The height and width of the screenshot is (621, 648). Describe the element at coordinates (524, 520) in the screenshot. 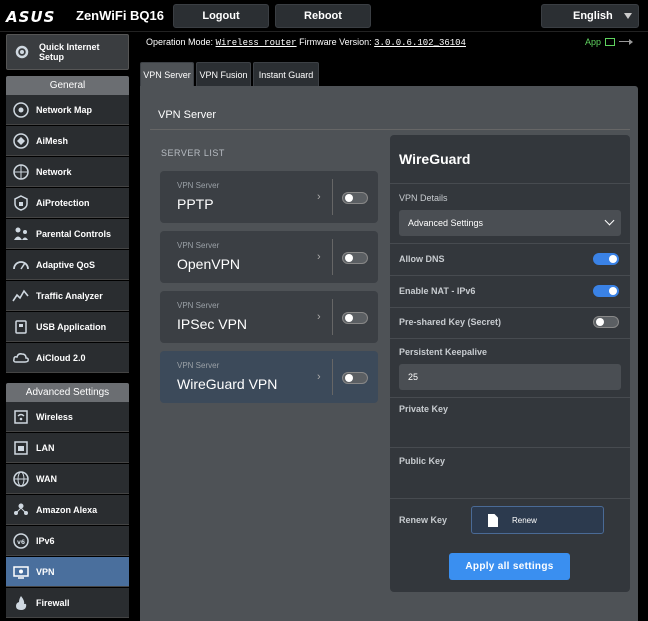

I see `renew-button-label: Renew` at that location.